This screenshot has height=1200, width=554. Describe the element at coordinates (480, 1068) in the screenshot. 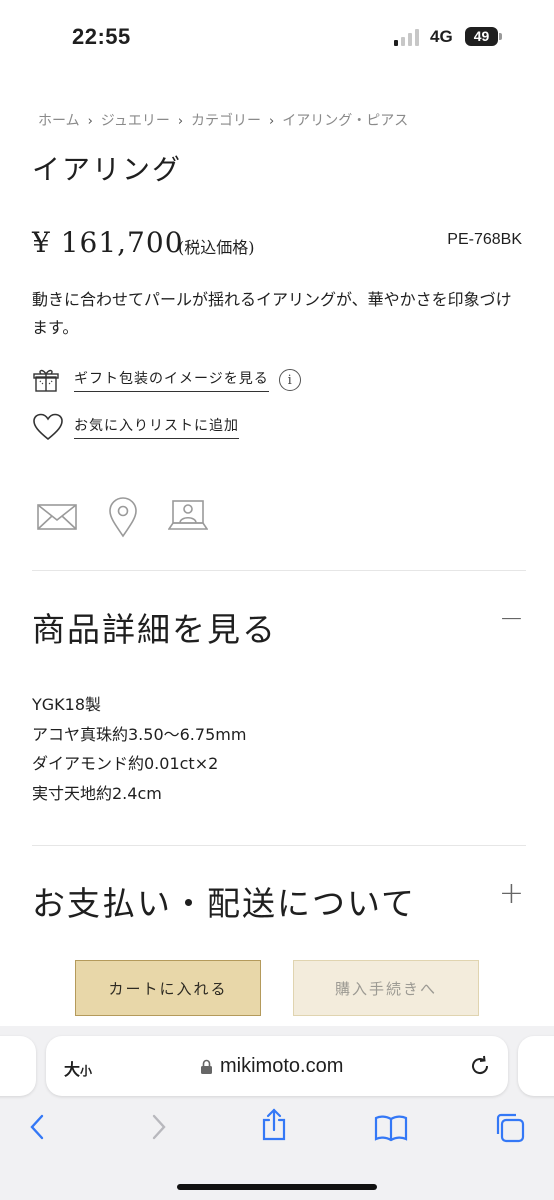

I see `reload-icon` at that location.